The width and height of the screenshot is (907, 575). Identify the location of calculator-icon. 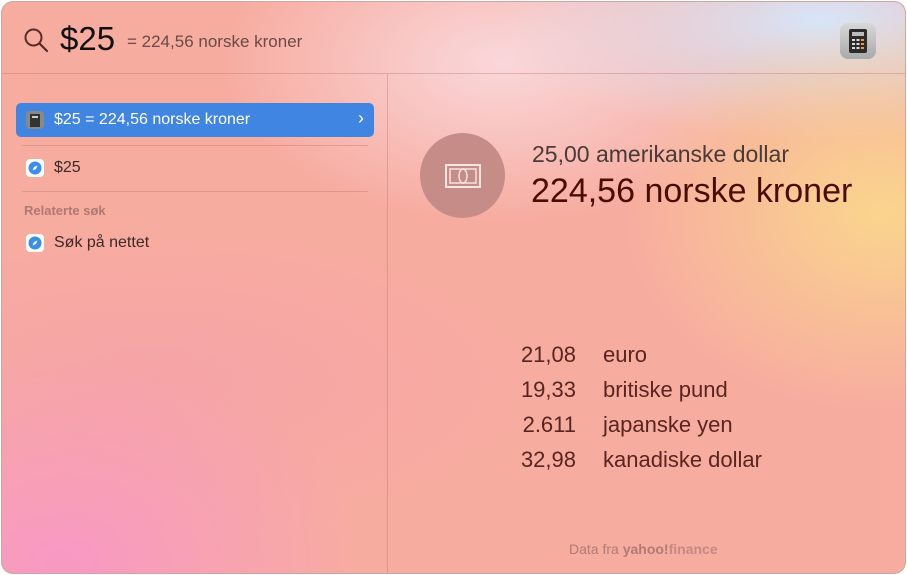
(35, 120).